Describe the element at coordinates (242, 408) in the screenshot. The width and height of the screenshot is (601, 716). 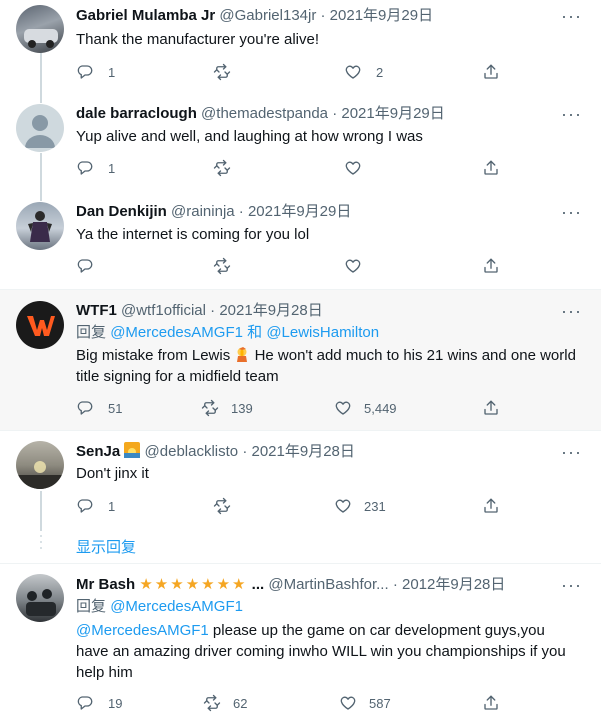
I see `retweet-count: 139` at that location.